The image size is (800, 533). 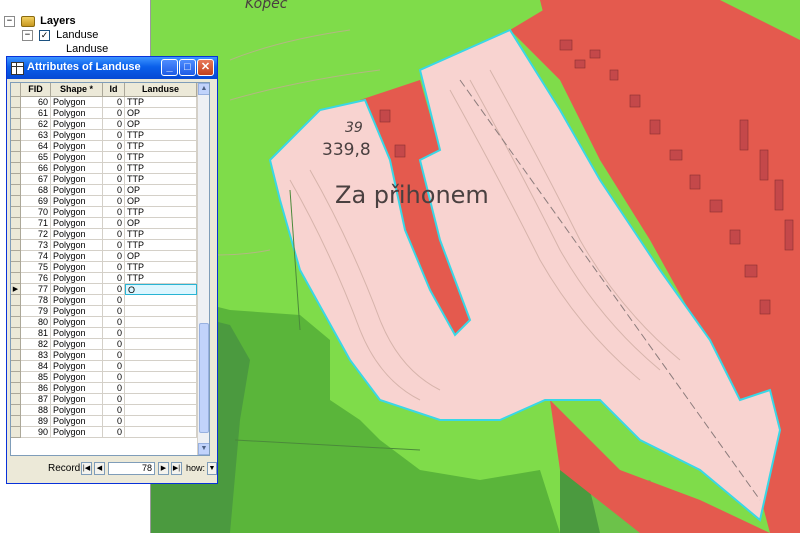 I want to click on layers-root-label: Layers, so click(x=57, y=21).